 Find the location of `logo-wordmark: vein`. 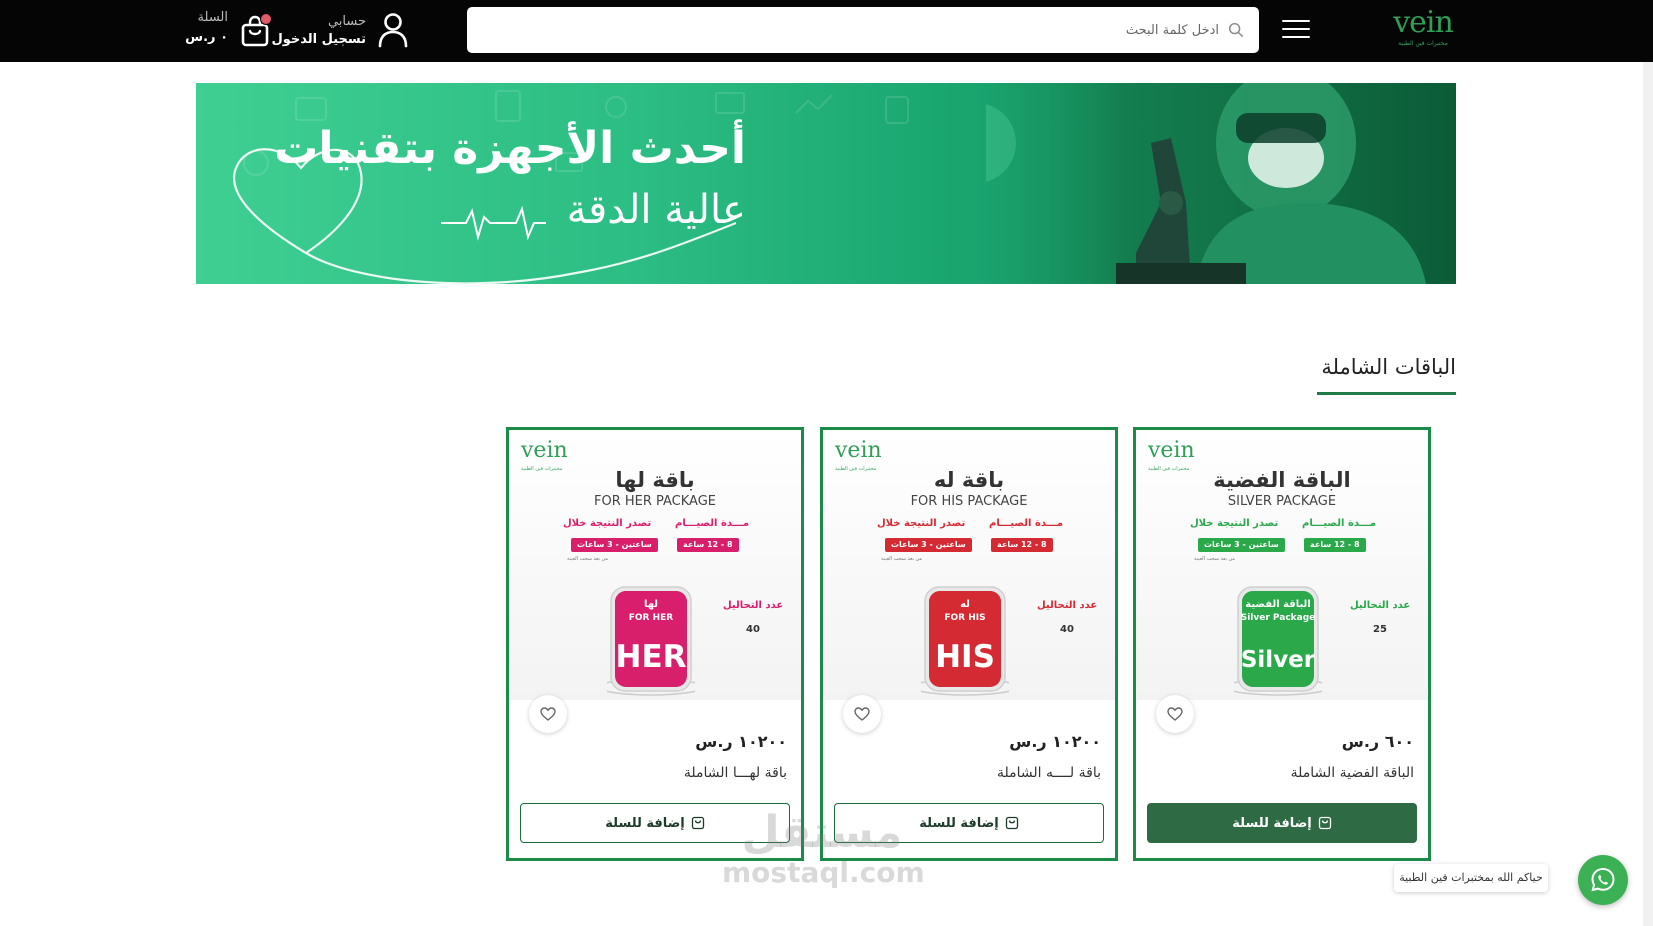

logo-wordmark: vein is located at coordinates (1423, 22).